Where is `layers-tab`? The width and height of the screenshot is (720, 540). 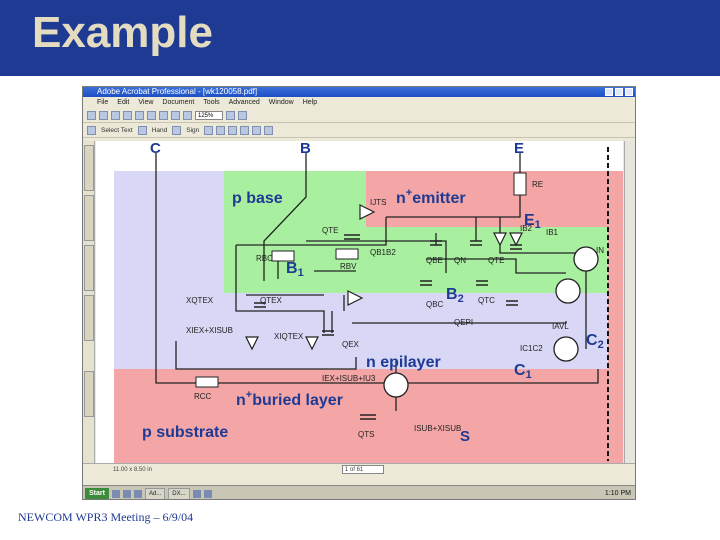 layers-tab is located at coordinates (89, 268).